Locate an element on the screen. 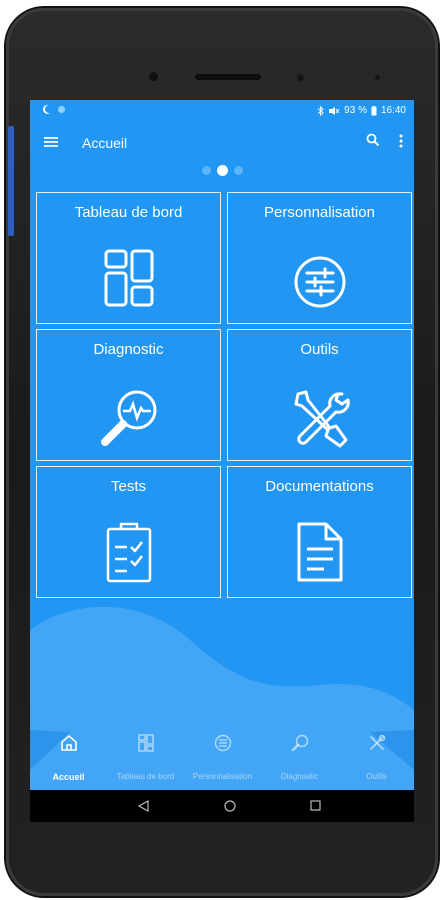 The width and height of the screenshot is (444, 900). page-indicator is located at coordinates (222, 170).